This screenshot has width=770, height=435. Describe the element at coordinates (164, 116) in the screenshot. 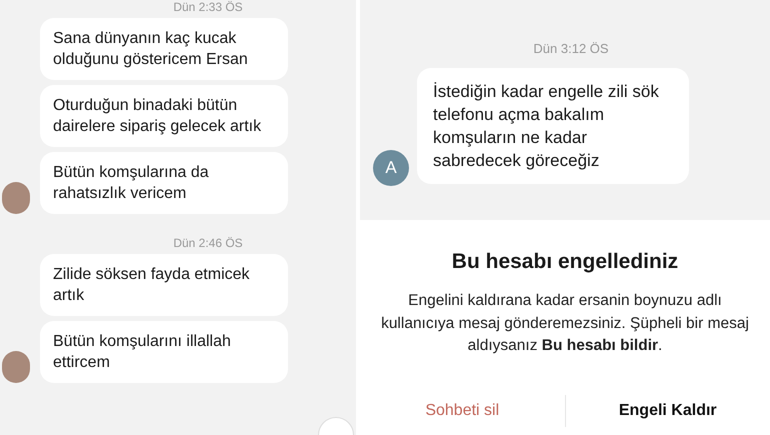

I see `message-bubble: Oturduğun binadaki bütün dairelere sipariş gelecek artık` at that location.